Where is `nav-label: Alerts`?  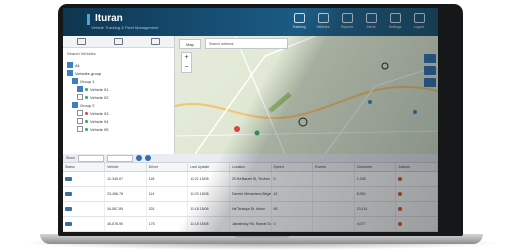
nav-label: Alerts is located at coordinates (371, 27).